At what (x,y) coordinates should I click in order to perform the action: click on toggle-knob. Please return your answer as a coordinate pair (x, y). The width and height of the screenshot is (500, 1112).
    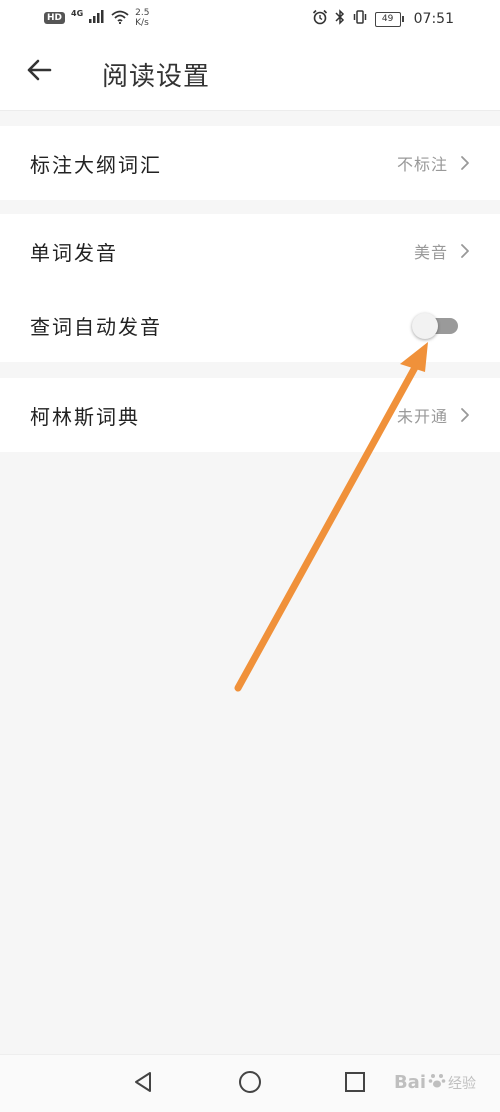
    Looking at the image, I should click on (425, 326).